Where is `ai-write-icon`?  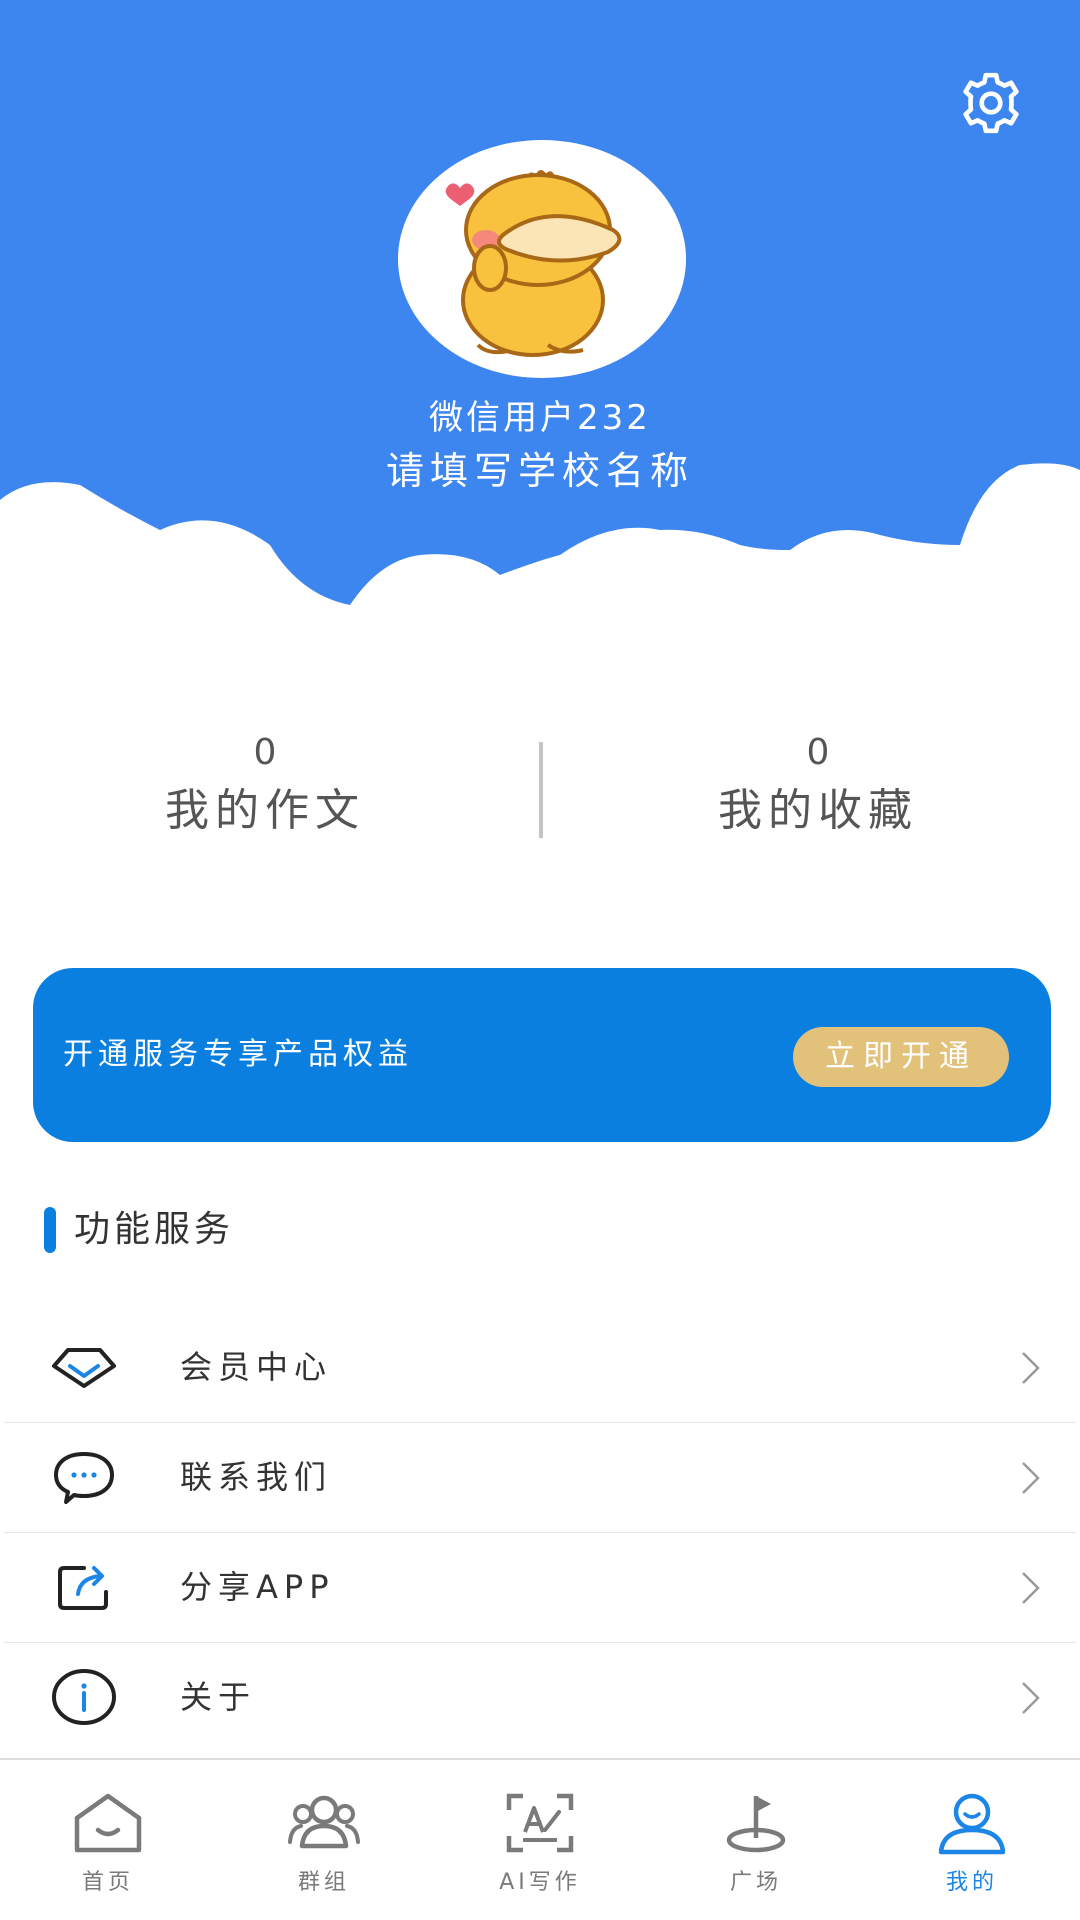
ai-write-icon is located at coordinates (540, 1823).